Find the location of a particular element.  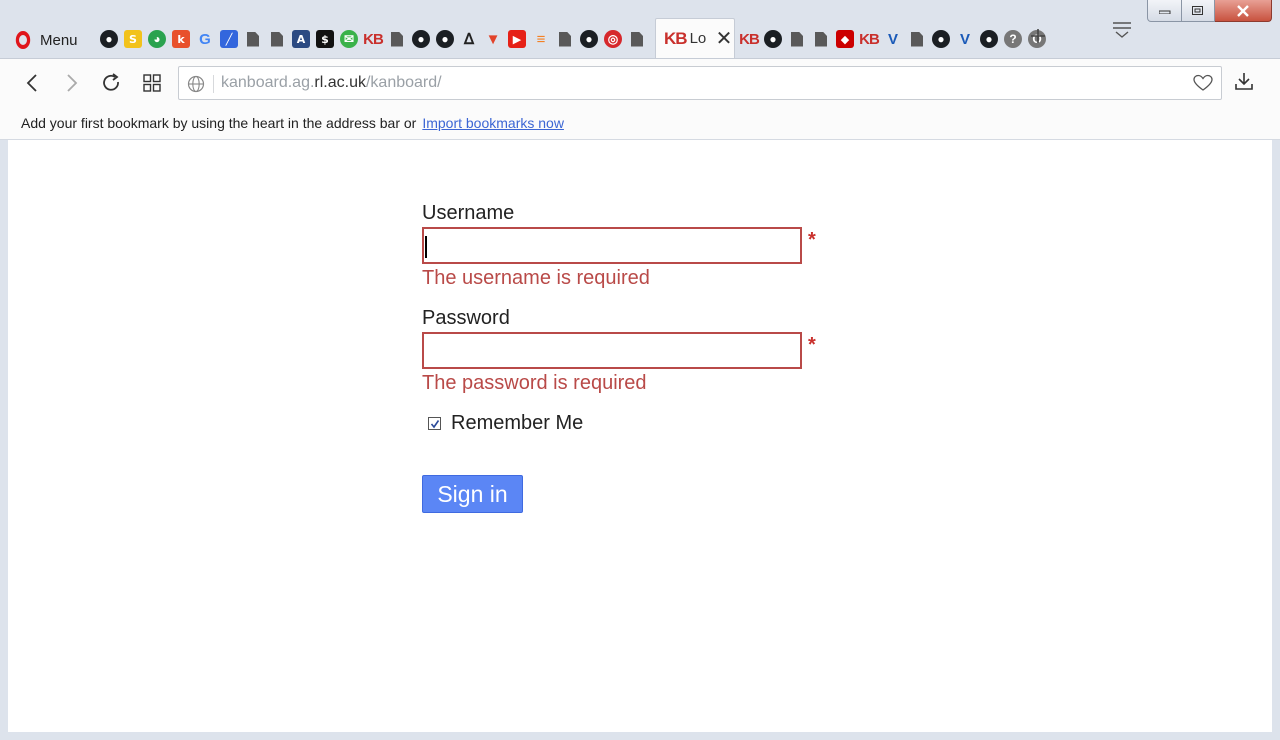

after-tab-5: KB is located at coordinates (869, 39).